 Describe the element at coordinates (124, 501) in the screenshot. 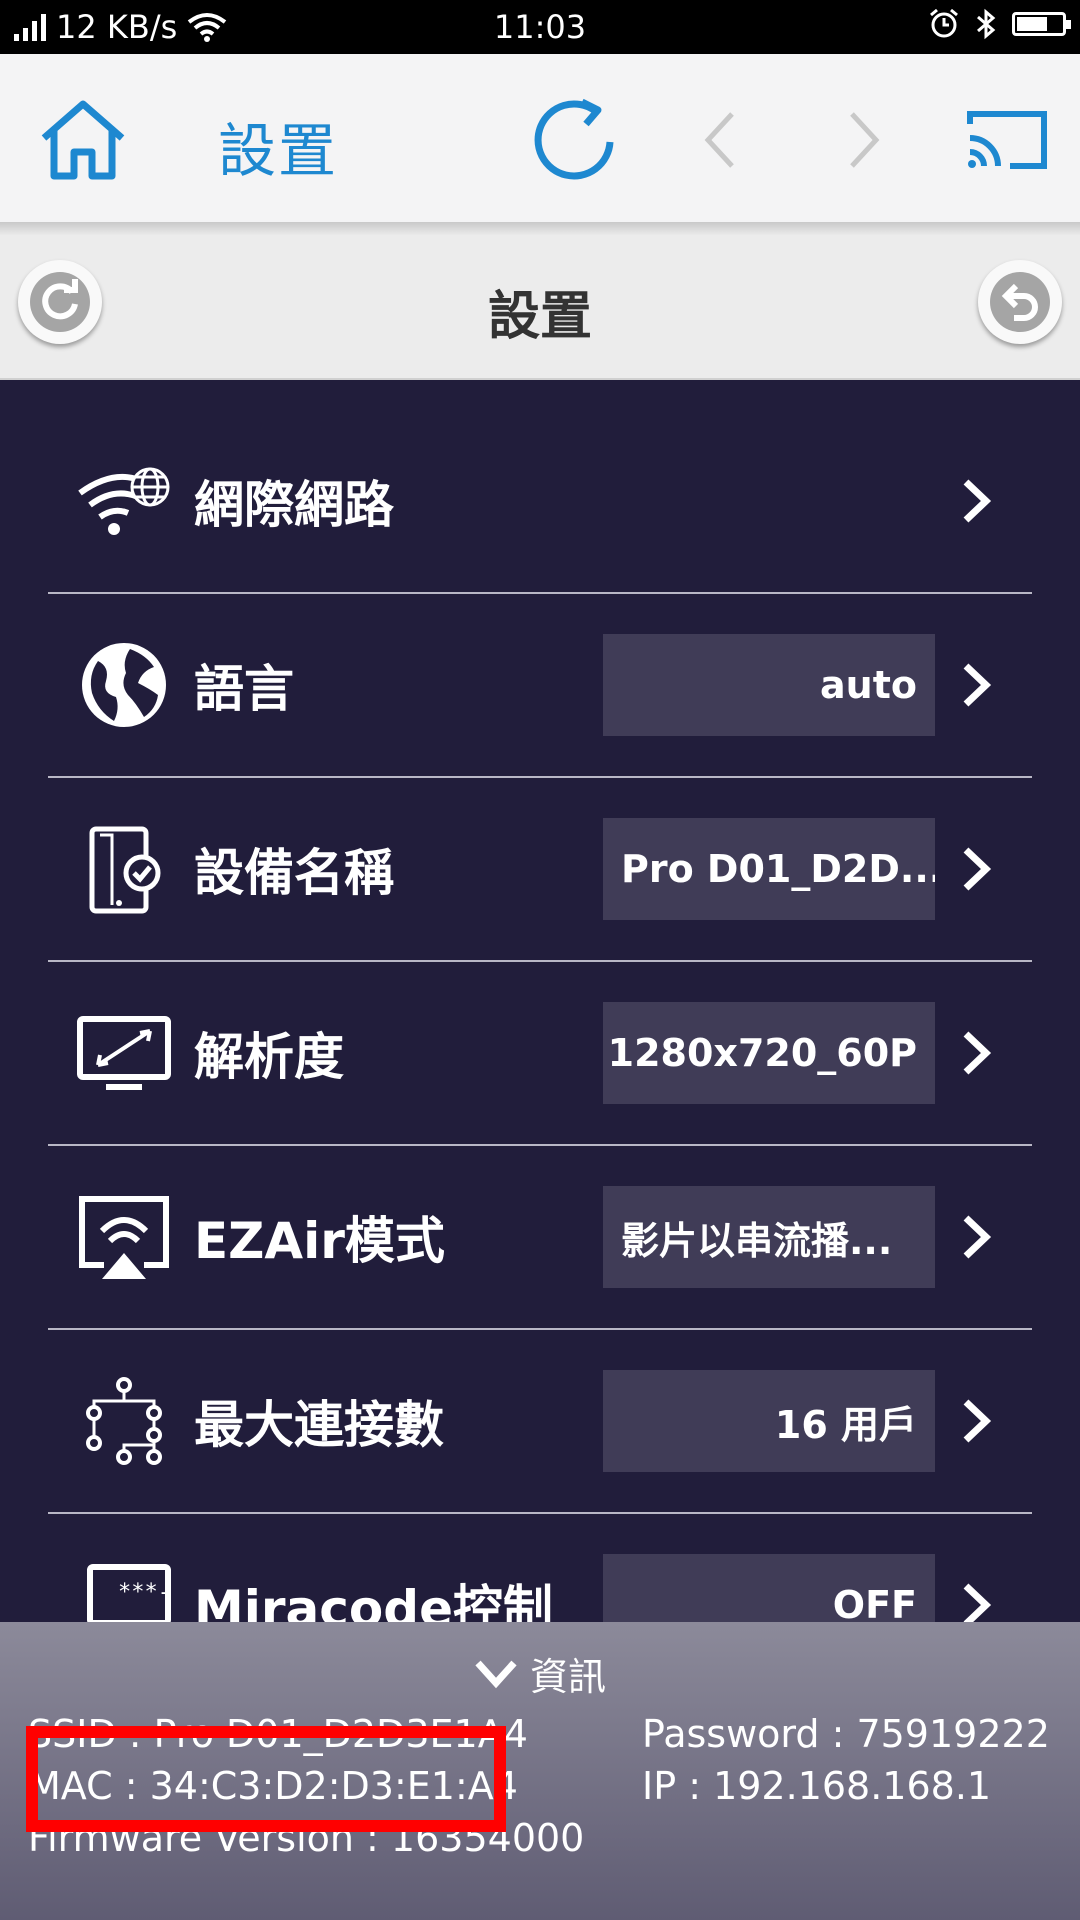

I see `wifi-globe-icon` at that location.